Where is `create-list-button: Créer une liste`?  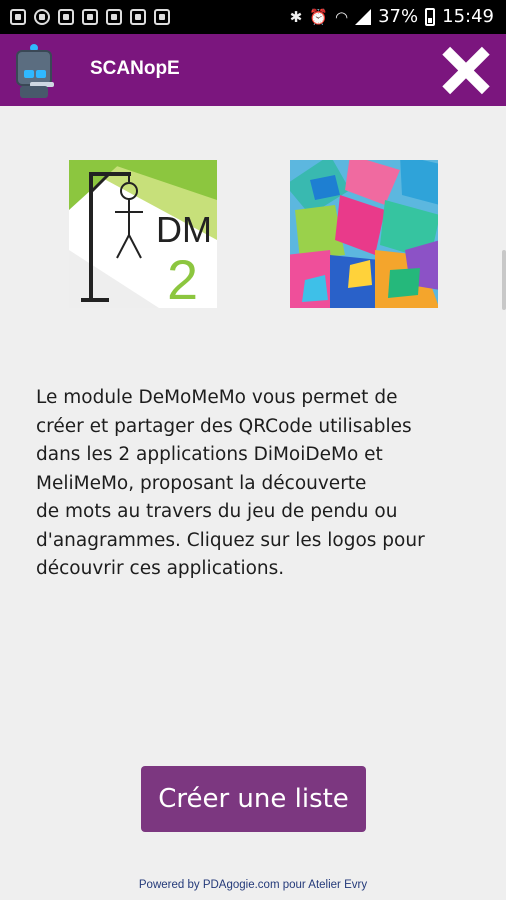
create-list-button: Créer une liste is located at coordinates (253, 799).